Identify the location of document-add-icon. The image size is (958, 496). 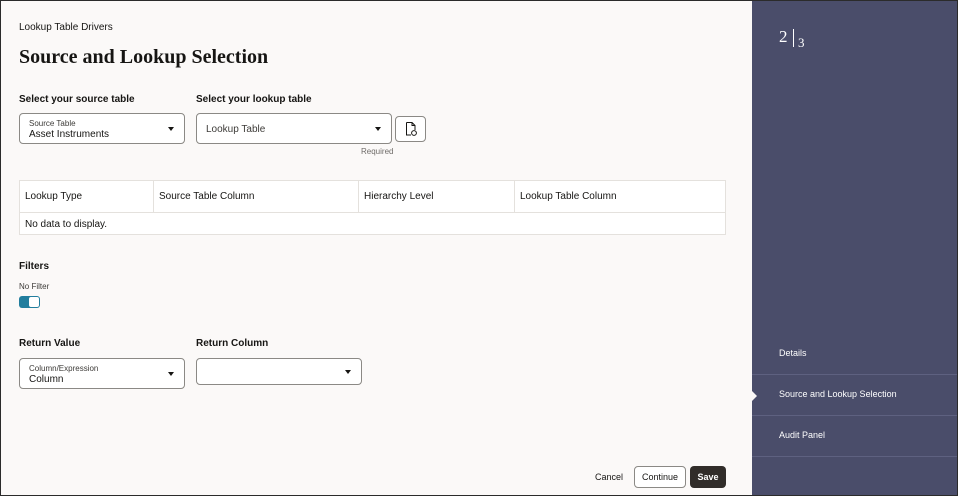
(411, 129).